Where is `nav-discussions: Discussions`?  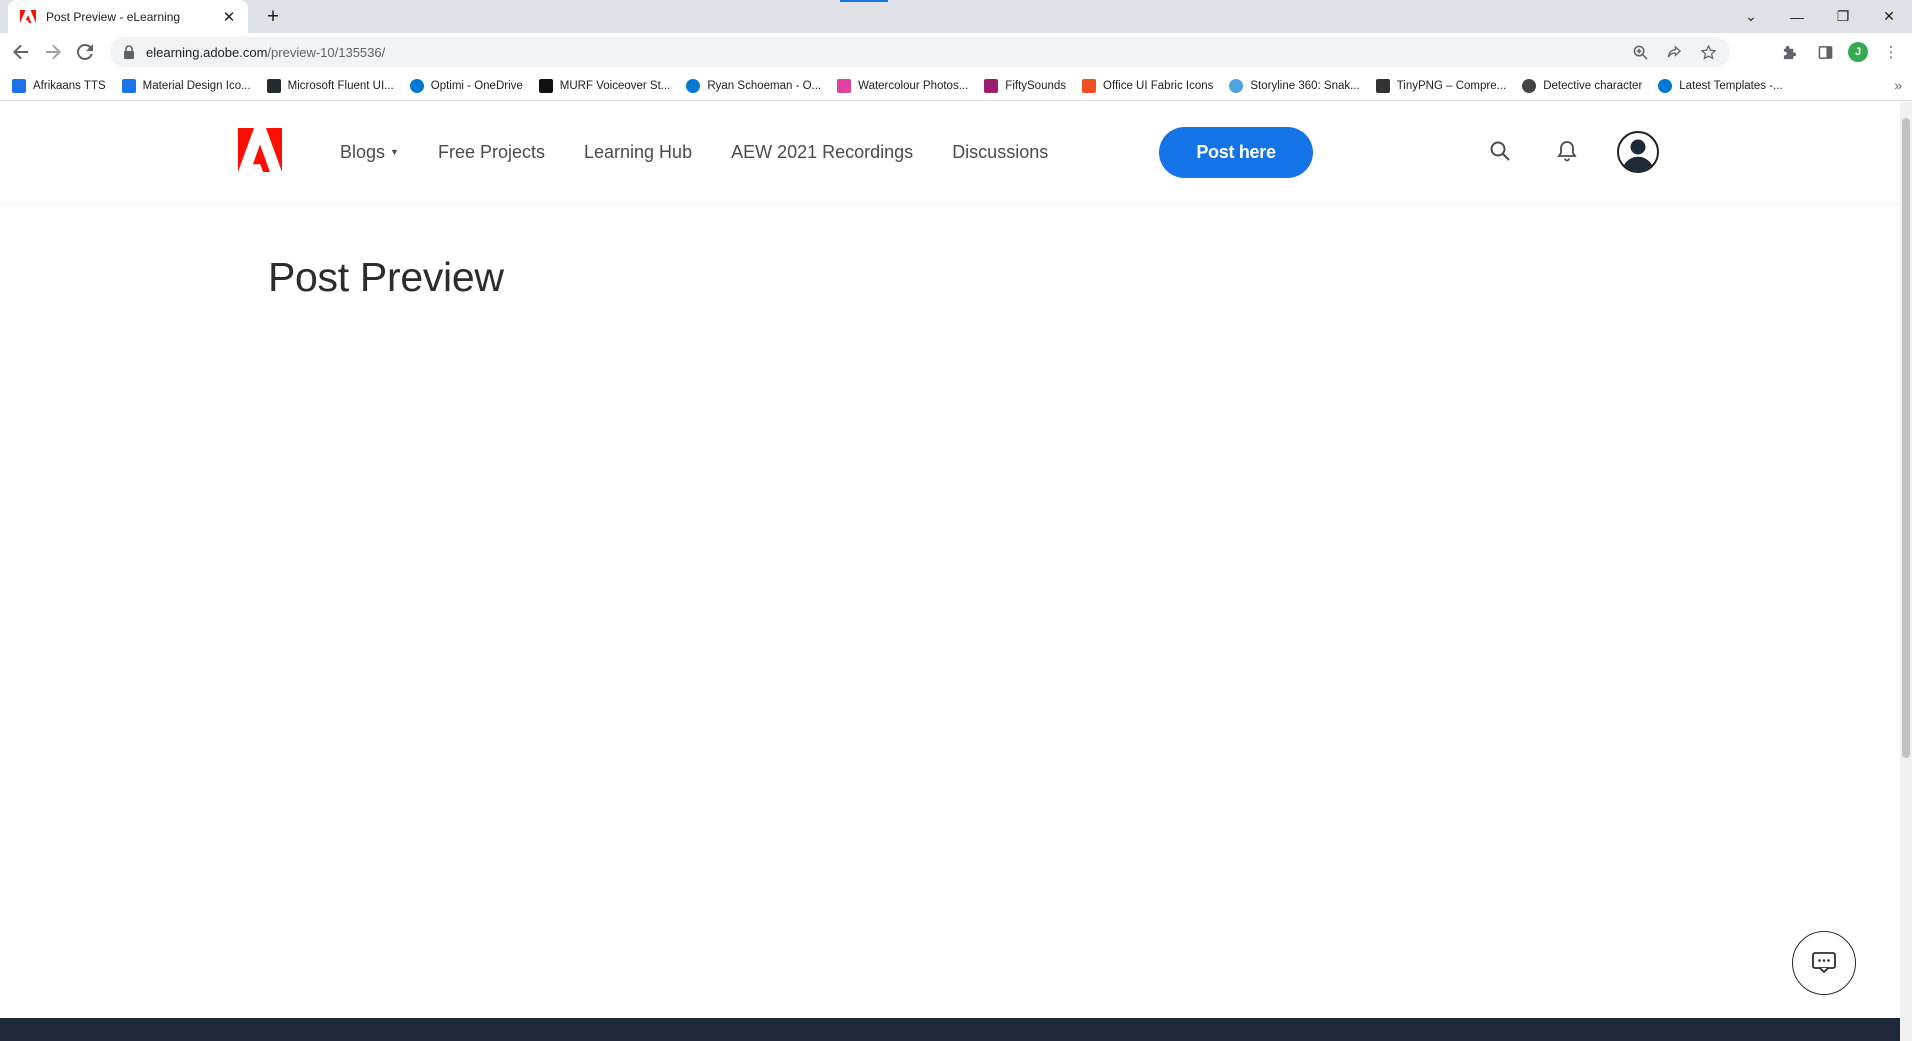
nav-discussions: Discussions is located at coordinates (1000, 152).